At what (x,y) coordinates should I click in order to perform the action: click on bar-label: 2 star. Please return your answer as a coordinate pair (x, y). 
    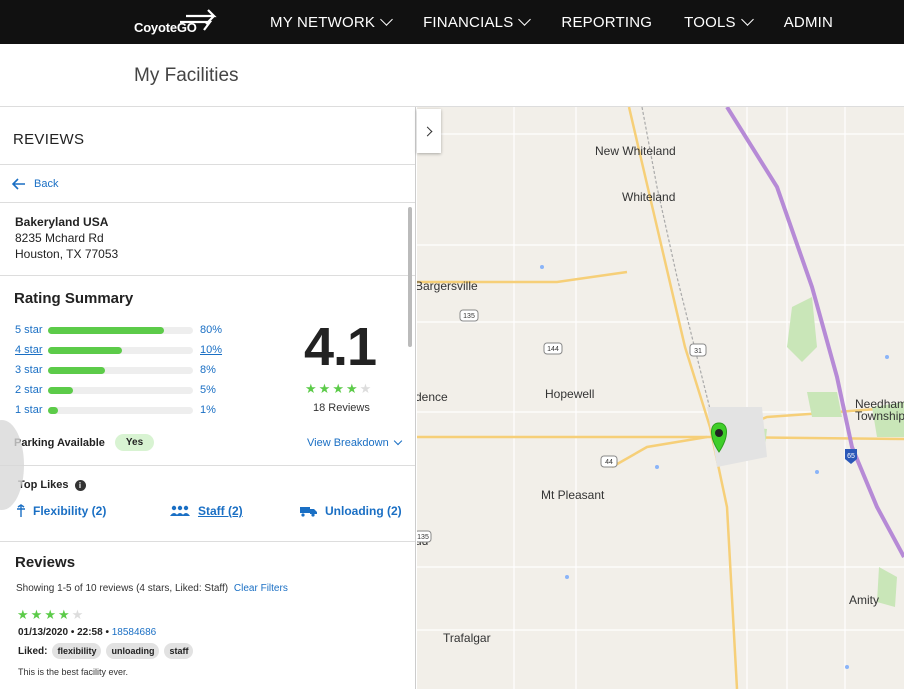
    Looking at the image, I should click on (29, 390).